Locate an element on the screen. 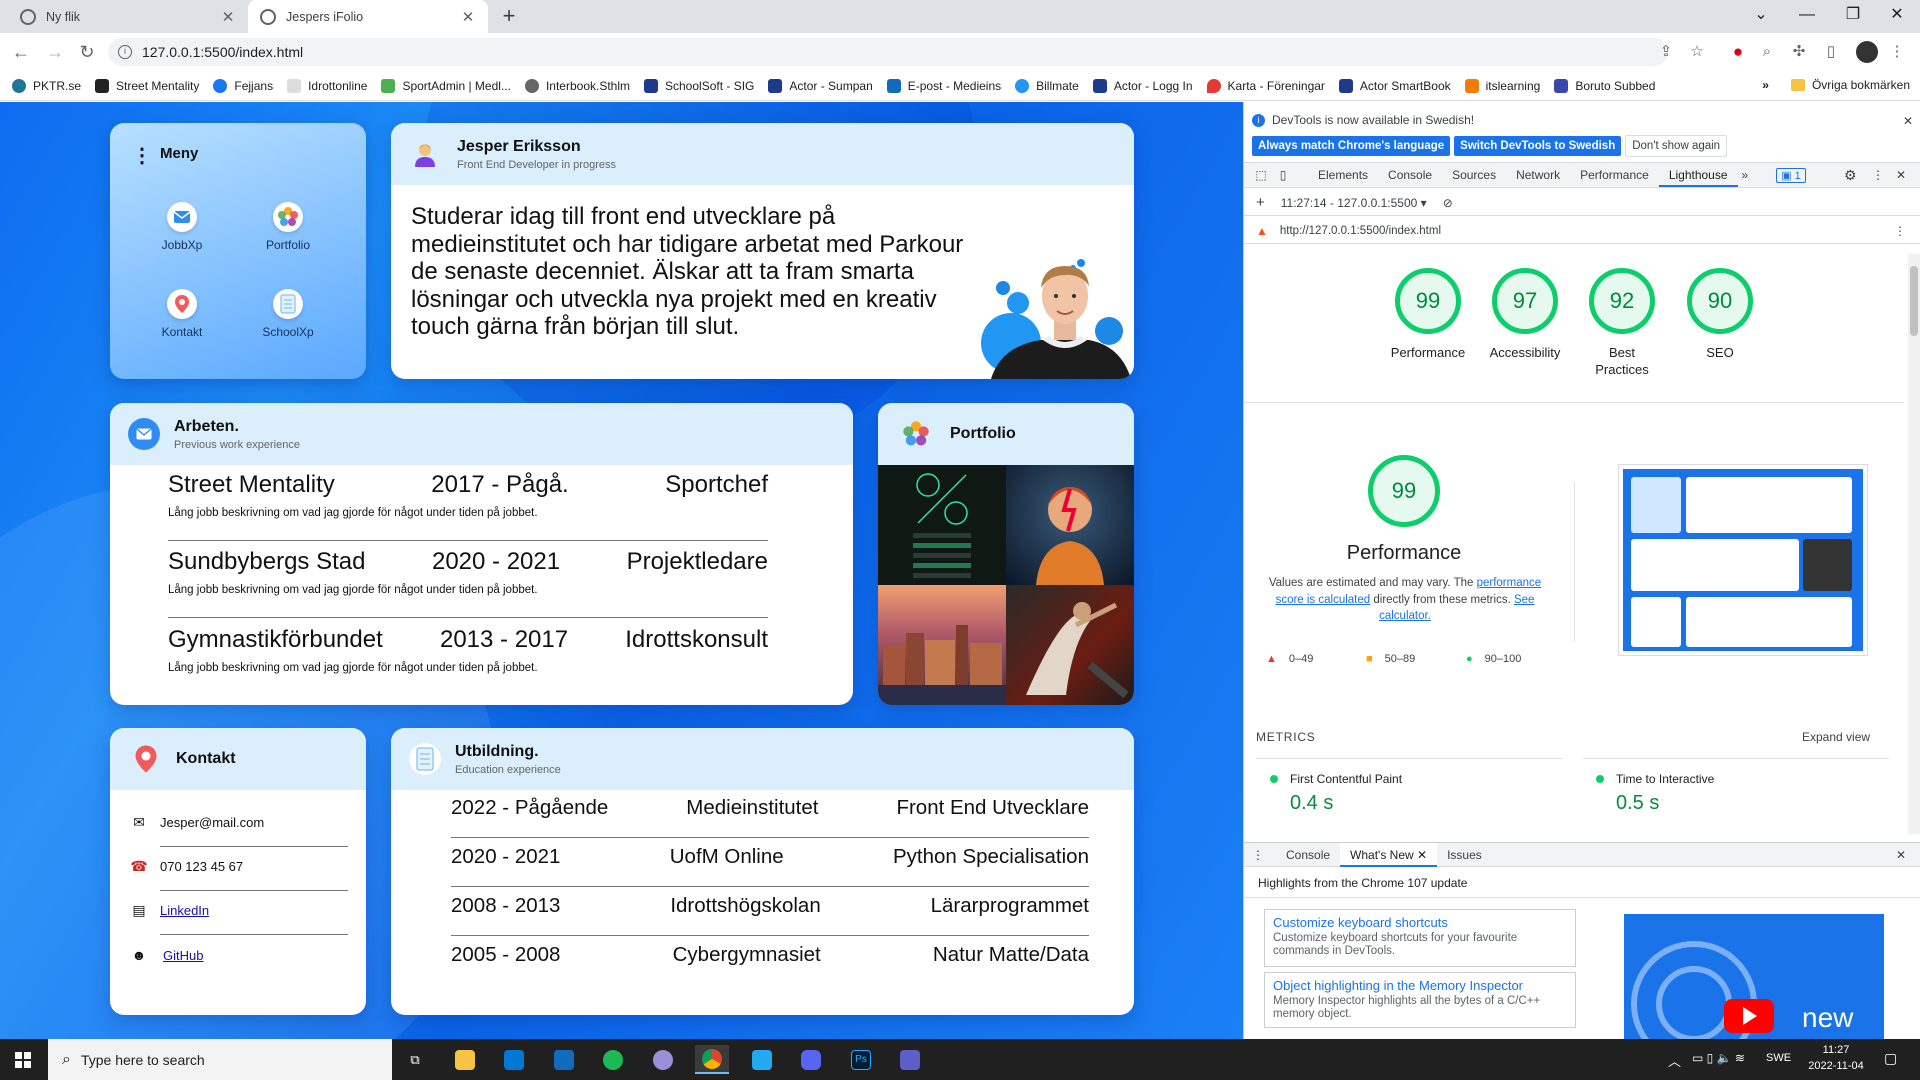 This screenshot has width=1920, height=1080. tab-new-tab: Ny flik ✕ is located at coordinates (128, 16).